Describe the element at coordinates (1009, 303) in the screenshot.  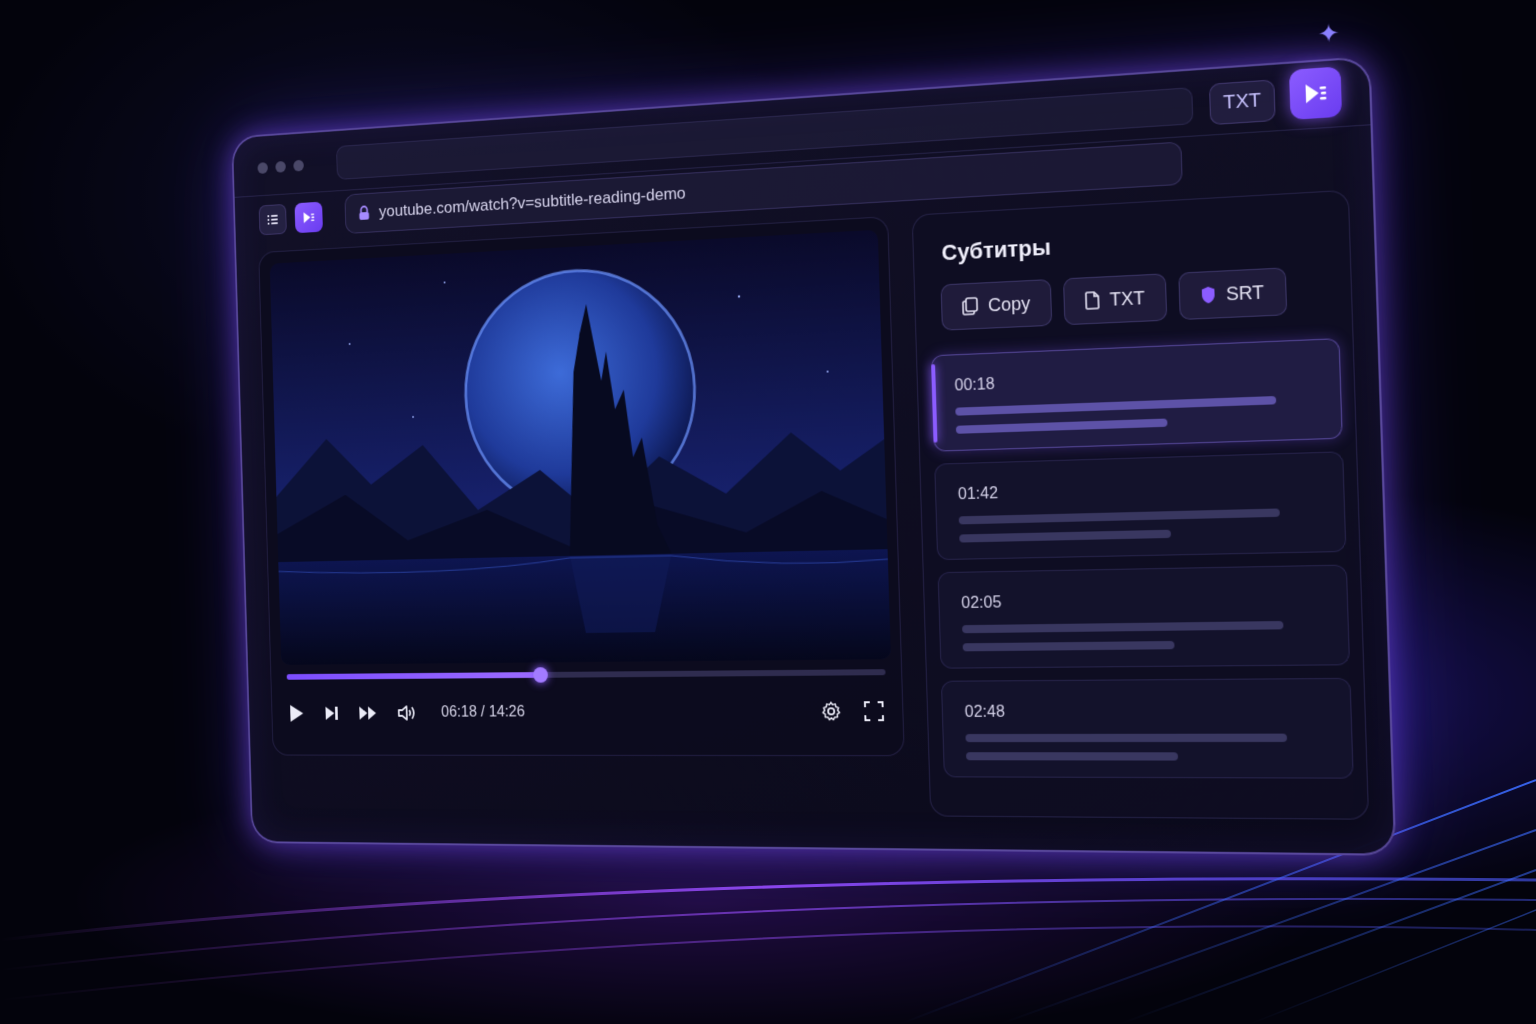
I see `copy-label: Copy` at that location.